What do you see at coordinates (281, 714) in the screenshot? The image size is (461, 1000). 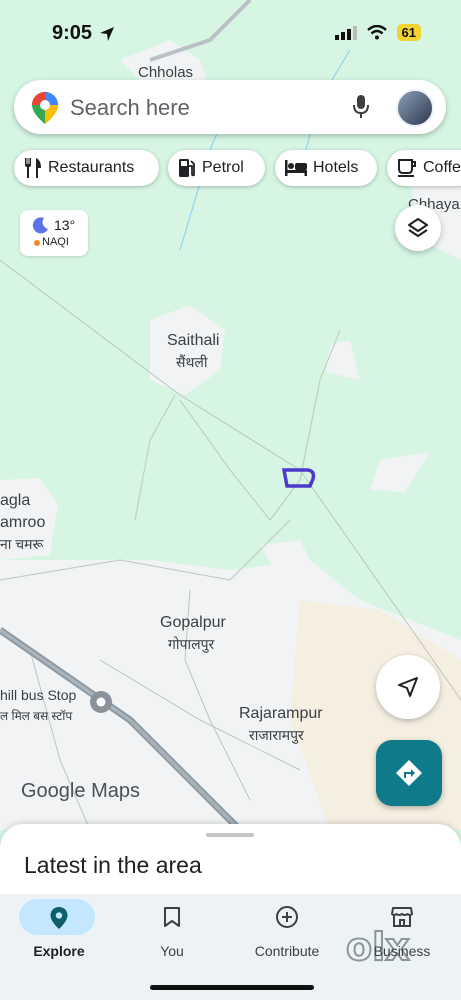 I see `place-label-rajarampur: Rajarampur` at bounding box center [281, 714].